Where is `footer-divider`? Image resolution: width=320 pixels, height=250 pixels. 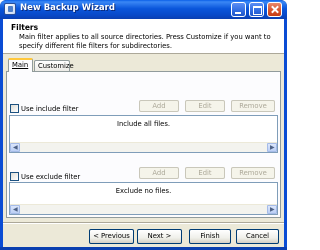 footer-divider is located at coordinates (143, 223).